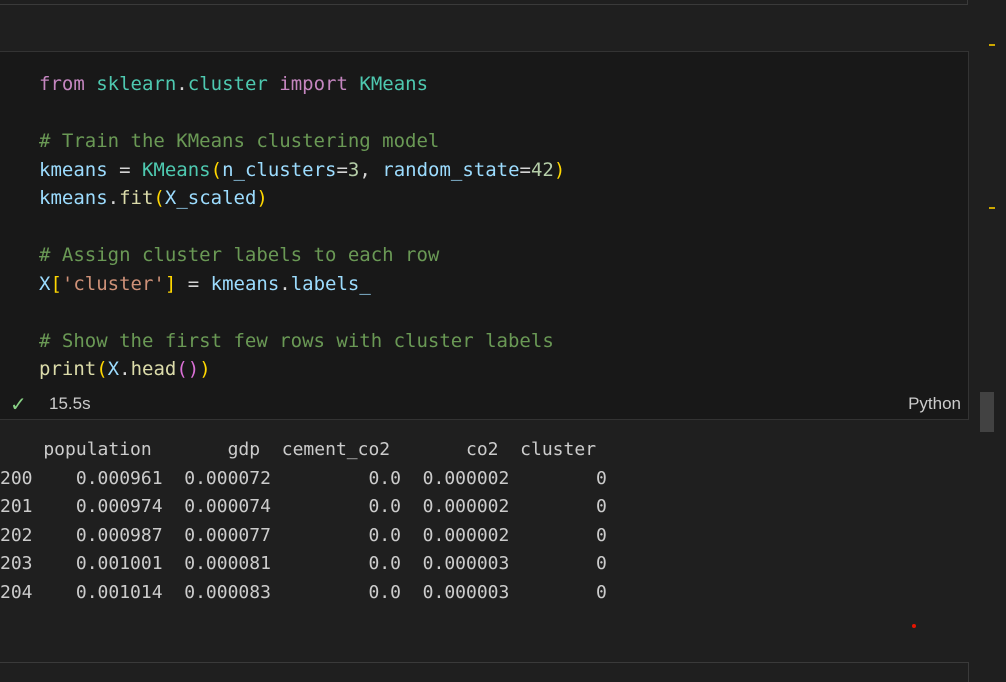  Describe the element at coordinates (303, 478) in the screenshot. I see `output-row: 200 0.000961 0.000072 0.0 0.000002 0` at that location.